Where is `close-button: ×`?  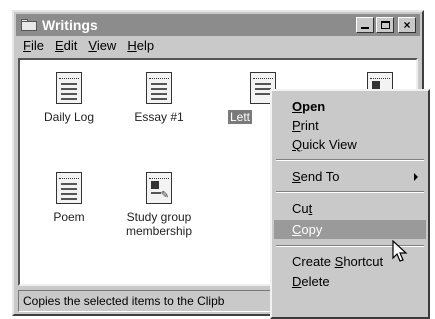
close-button: × is located at coordinates (407, 25).